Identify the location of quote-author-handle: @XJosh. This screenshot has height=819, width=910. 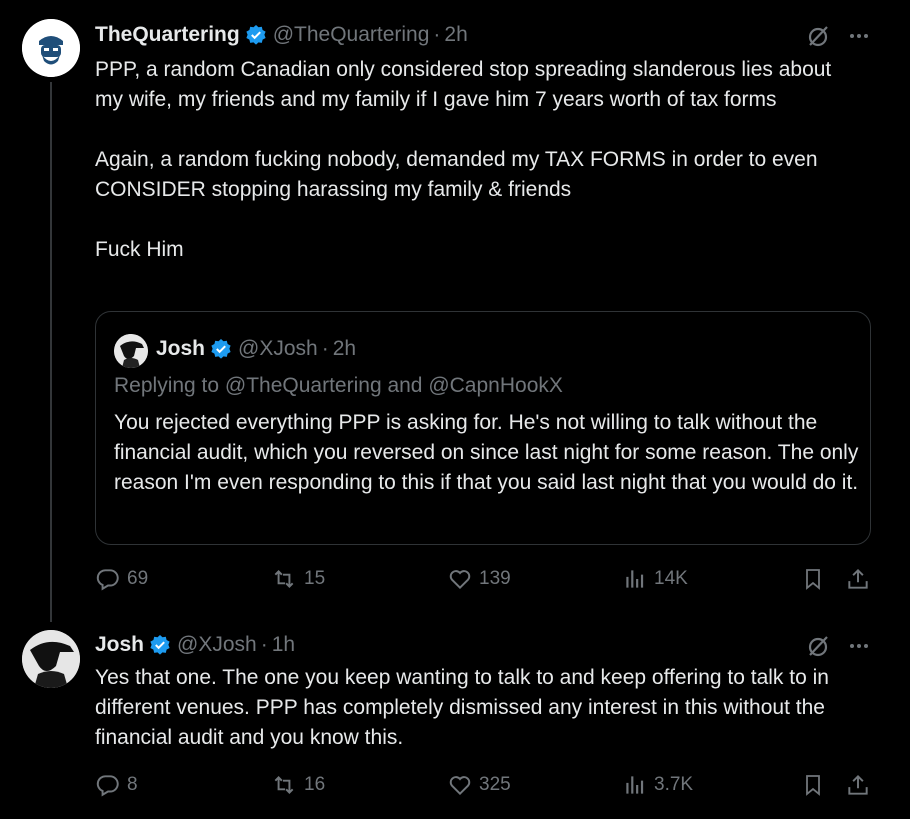
(278, 349).